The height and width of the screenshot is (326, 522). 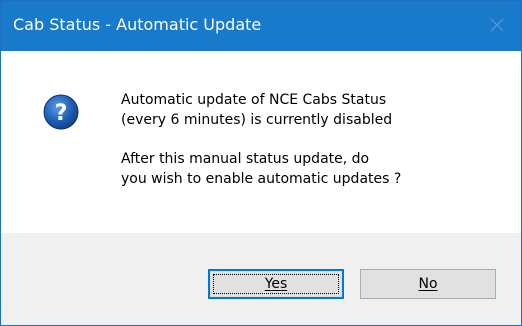 What do you see at coordinates (257, 120) in the screenshot?
I see `message-line-2: (every 6 minutes) is currently disabled` at bounding box center [257, 120].